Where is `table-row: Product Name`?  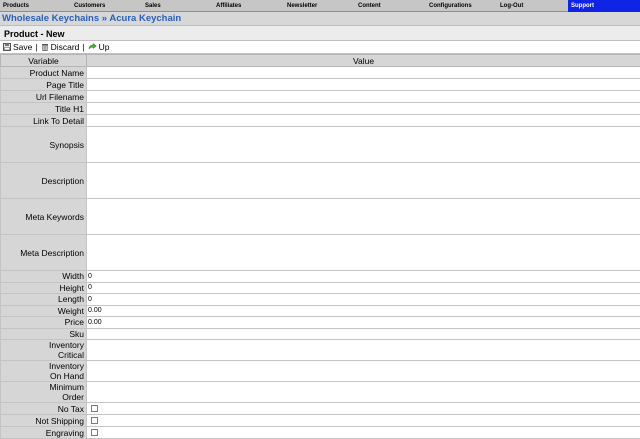
table-row: Product Name is located at coordinates (320, 72).